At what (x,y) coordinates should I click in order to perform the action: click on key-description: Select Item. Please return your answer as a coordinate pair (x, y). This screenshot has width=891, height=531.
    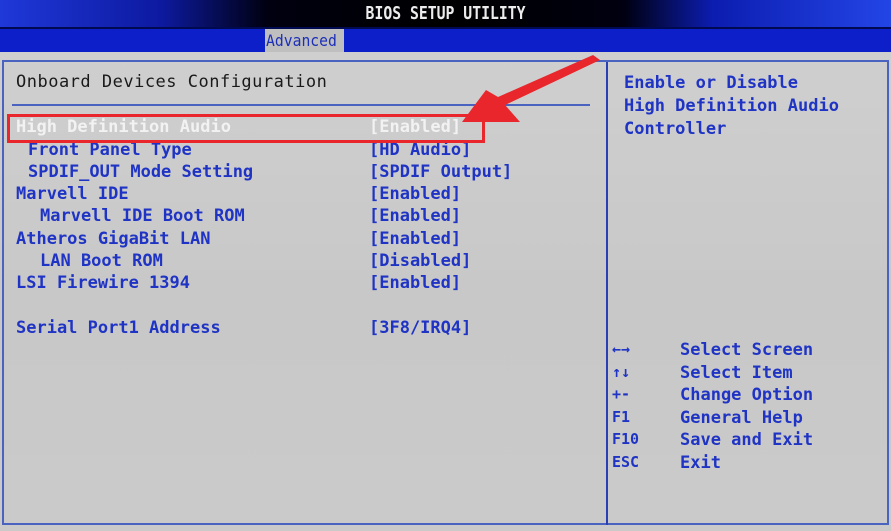
    Looking at the image, I should click on (736, 372).